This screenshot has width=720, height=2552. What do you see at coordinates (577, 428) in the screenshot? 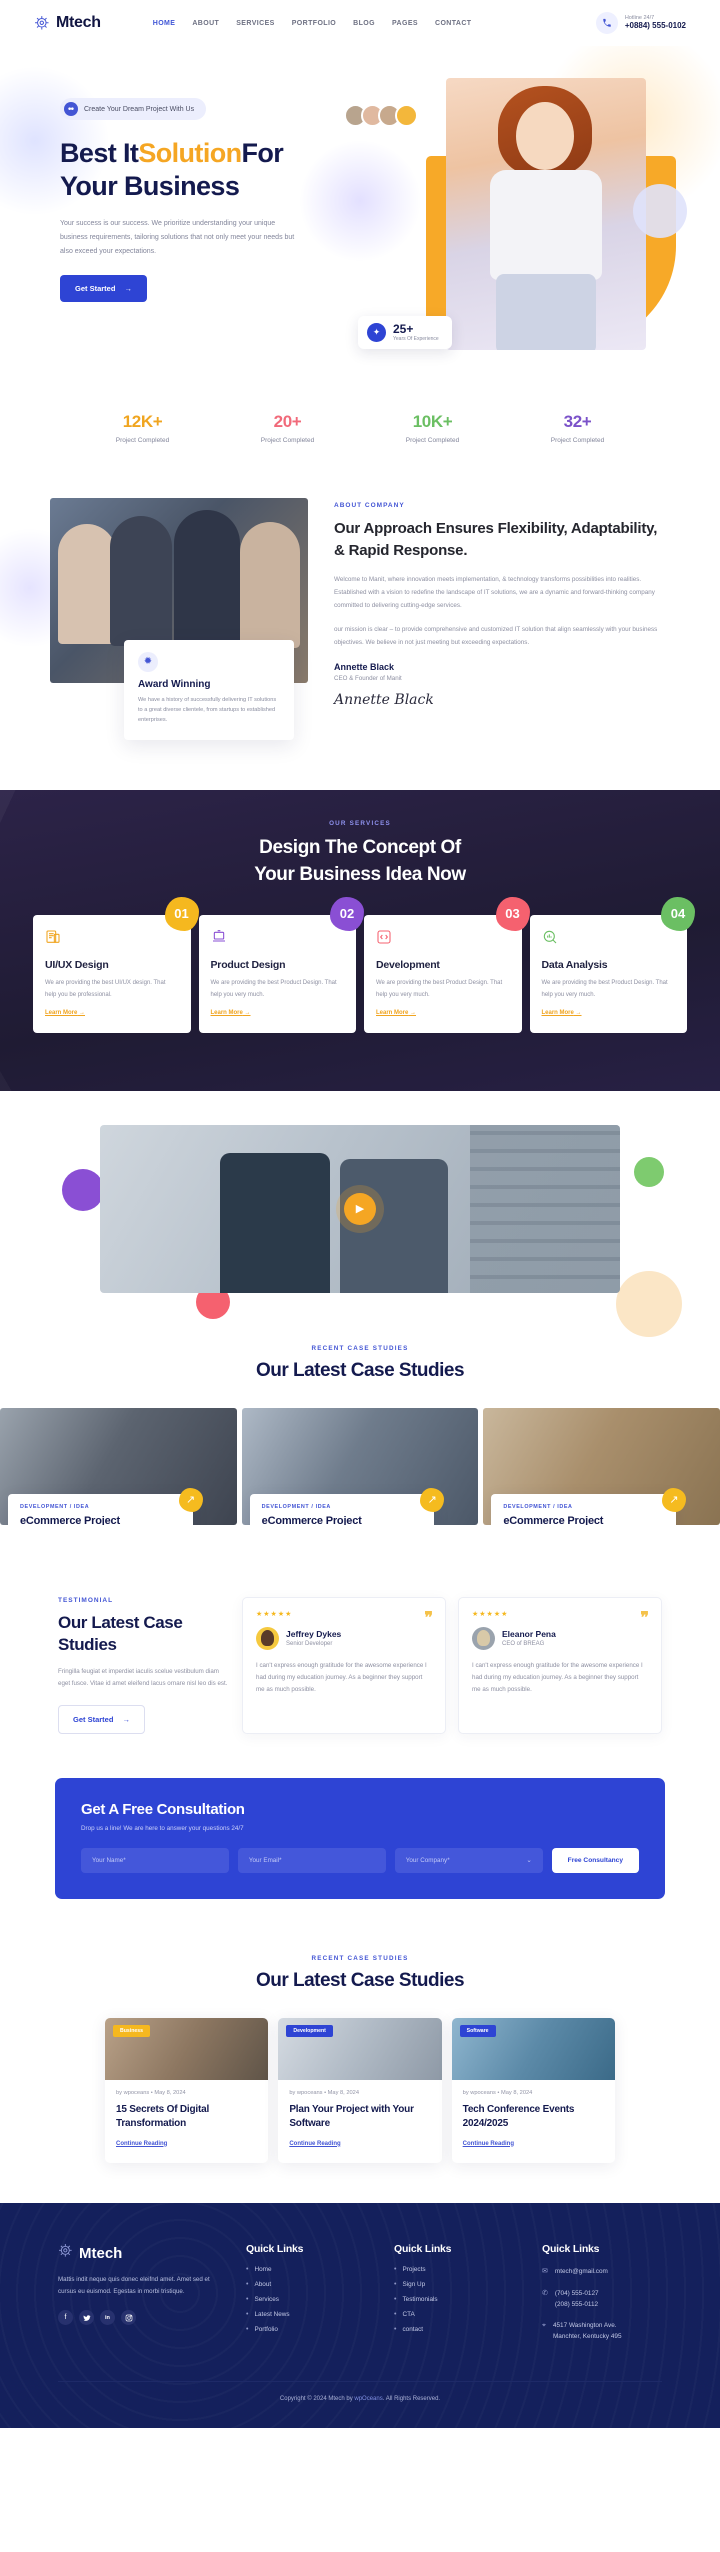
I see `stat-item: 32+ Project Completed` at bounding box center [577, 428].